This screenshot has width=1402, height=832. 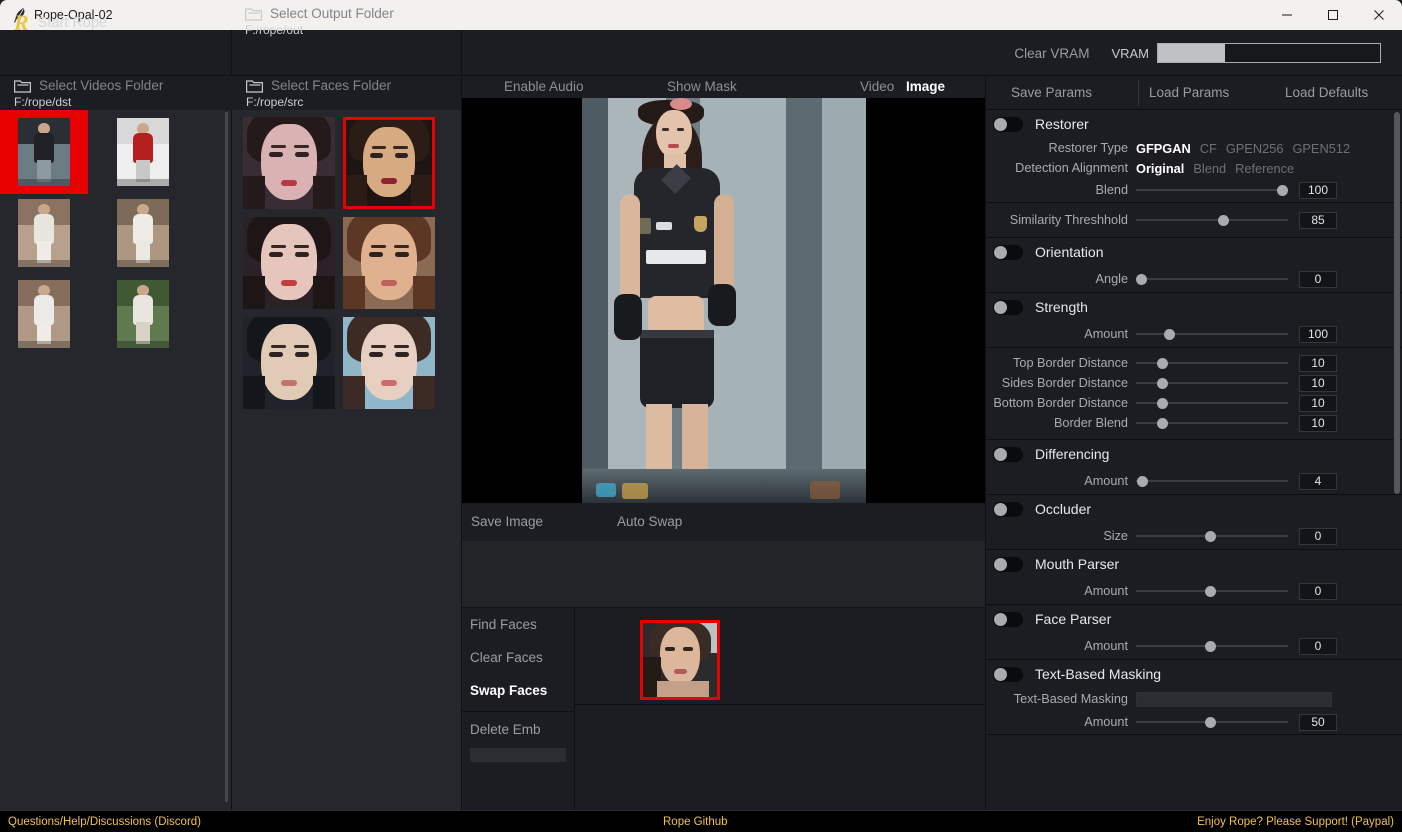 What do you see at coordinates (1333, 15) in the screenshot?
I see `maximize-button` at bounding box center [1333, 15].